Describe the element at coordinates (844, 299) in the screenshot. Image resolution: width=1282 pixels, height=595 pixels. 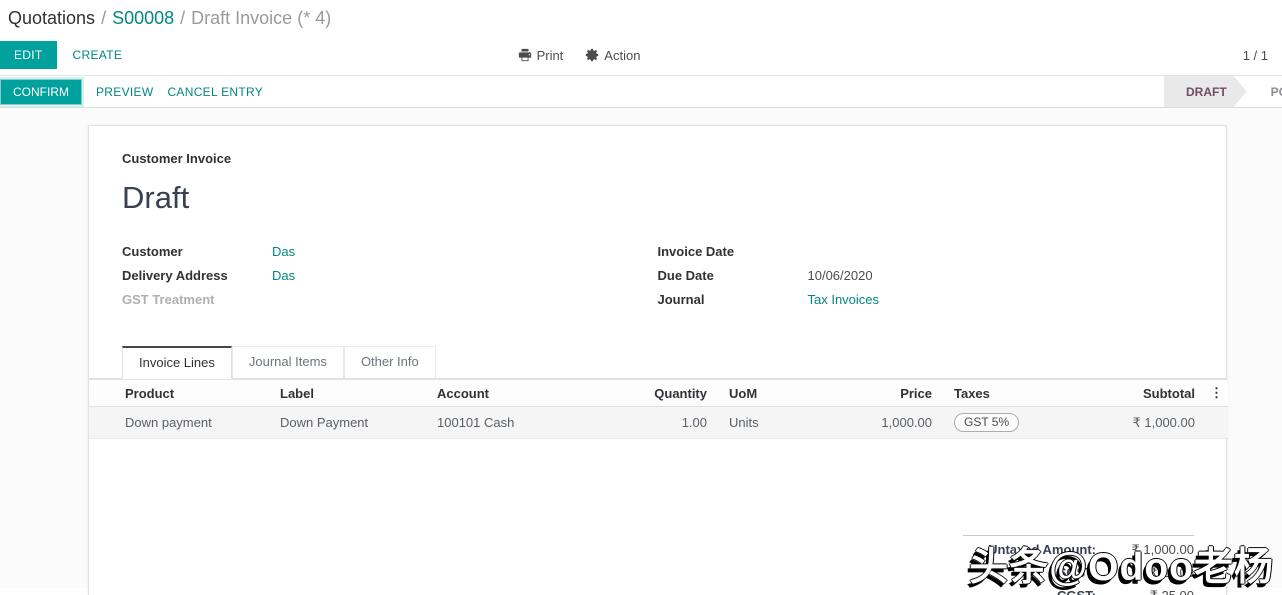
I see `journal-value-link: Tax Invoices` at that location.